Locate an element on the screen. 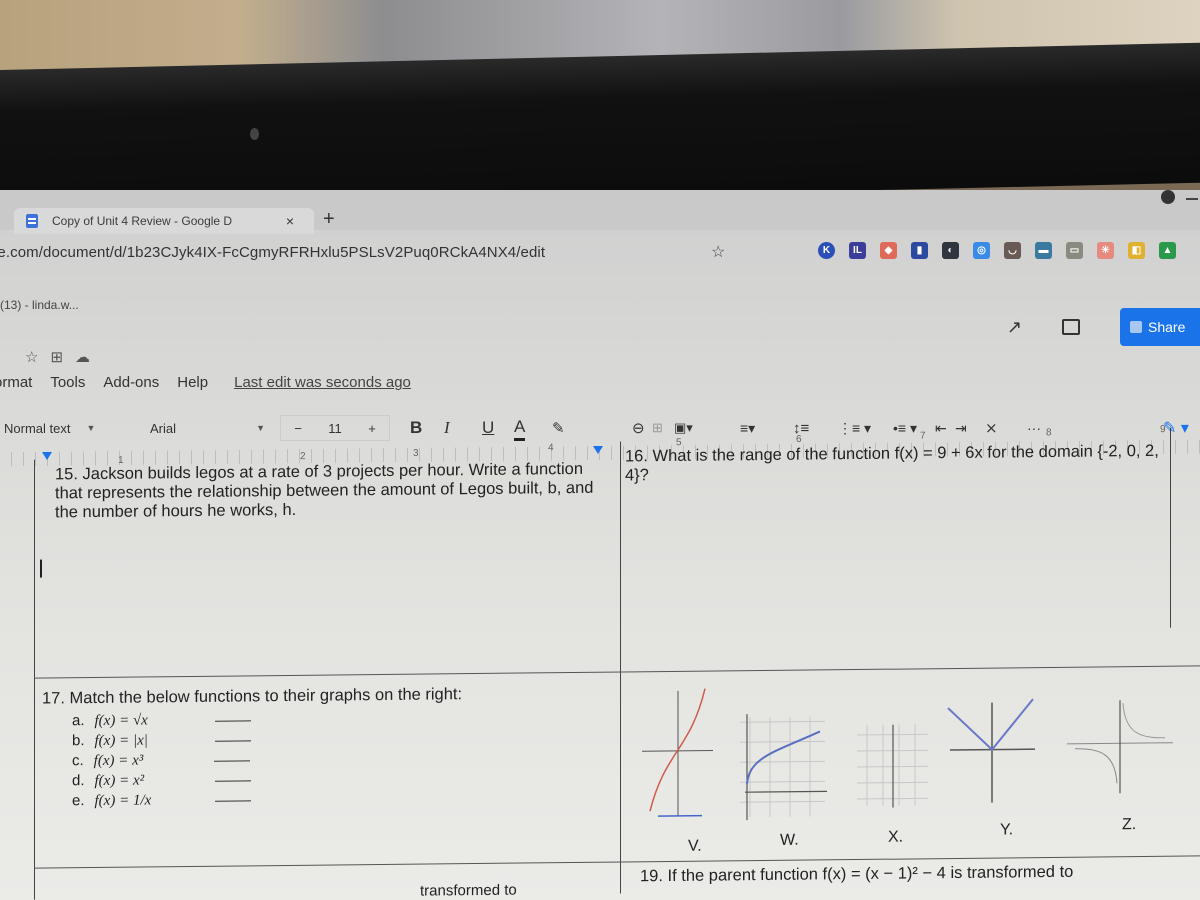 The width and height of the screenshot is (1200, 900). font-size-input: 11 is located at coordinates (335, 428).